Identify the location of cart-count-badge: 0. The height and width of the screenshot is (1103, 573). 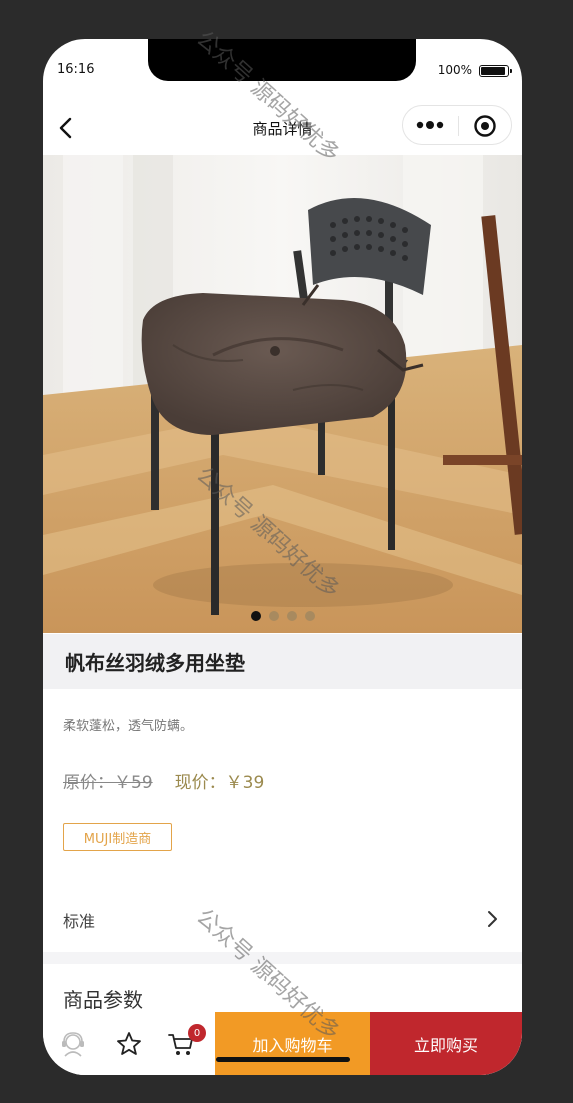
(197, 1033).